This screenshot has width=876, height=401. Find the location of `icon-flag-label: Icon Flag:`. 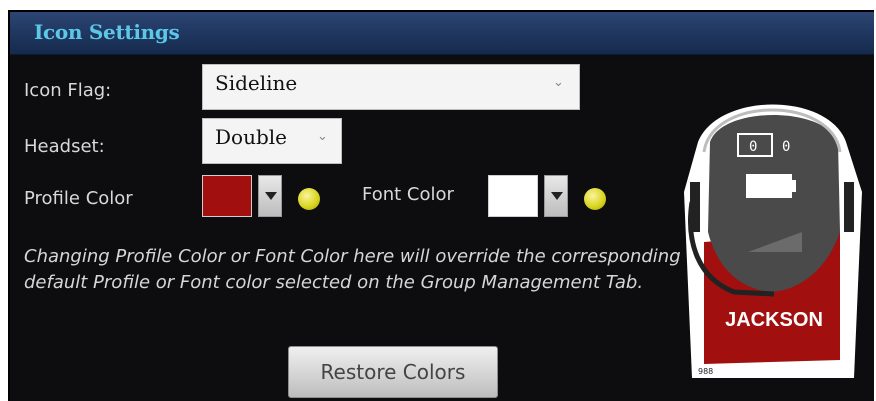

icon-flag-label: Icon Flag: is located at coordinates (68, 90).